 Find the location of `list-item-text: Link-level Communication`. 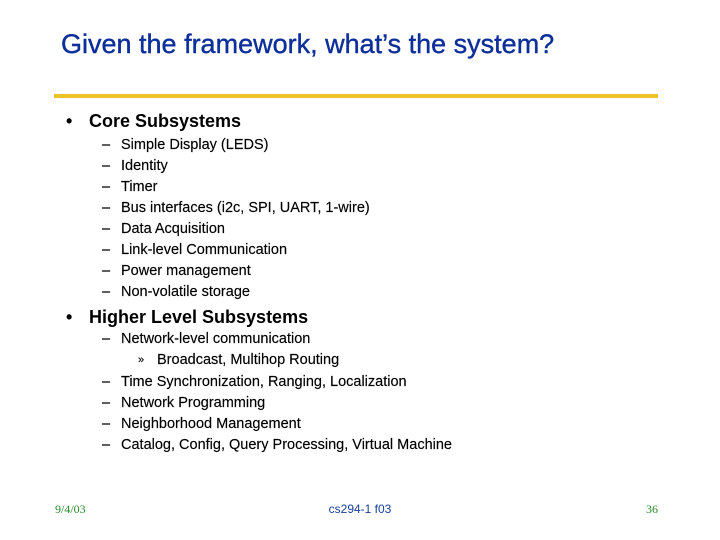

list-item-text: Link-level Communication is located at coordinates (204, 250).